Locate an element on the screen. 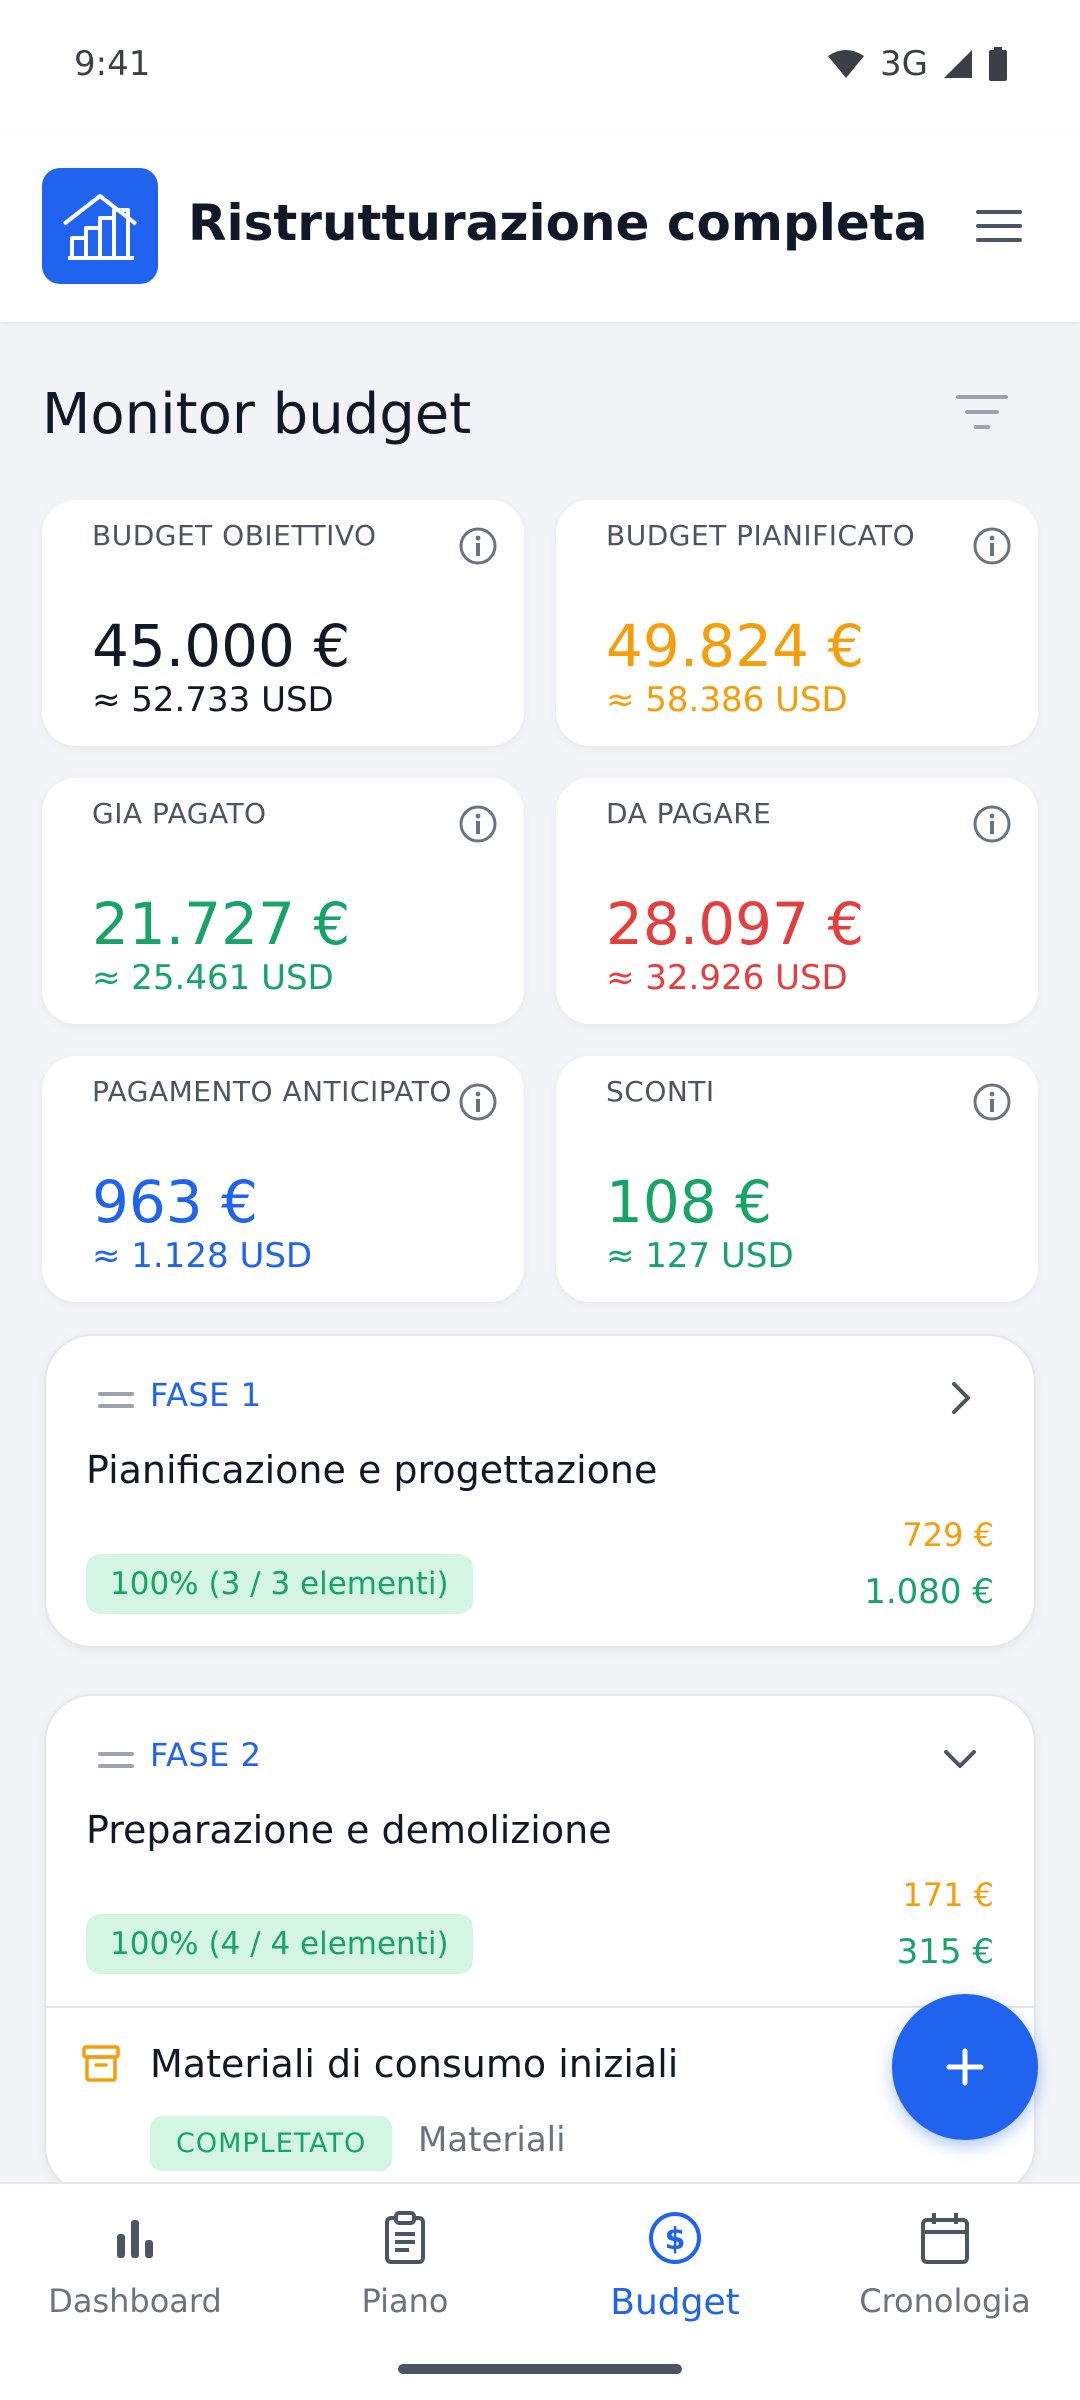 The image size is (1080, 2400). card-usd-value: ≈ 127 USD is located at coordinates (700, 1256).